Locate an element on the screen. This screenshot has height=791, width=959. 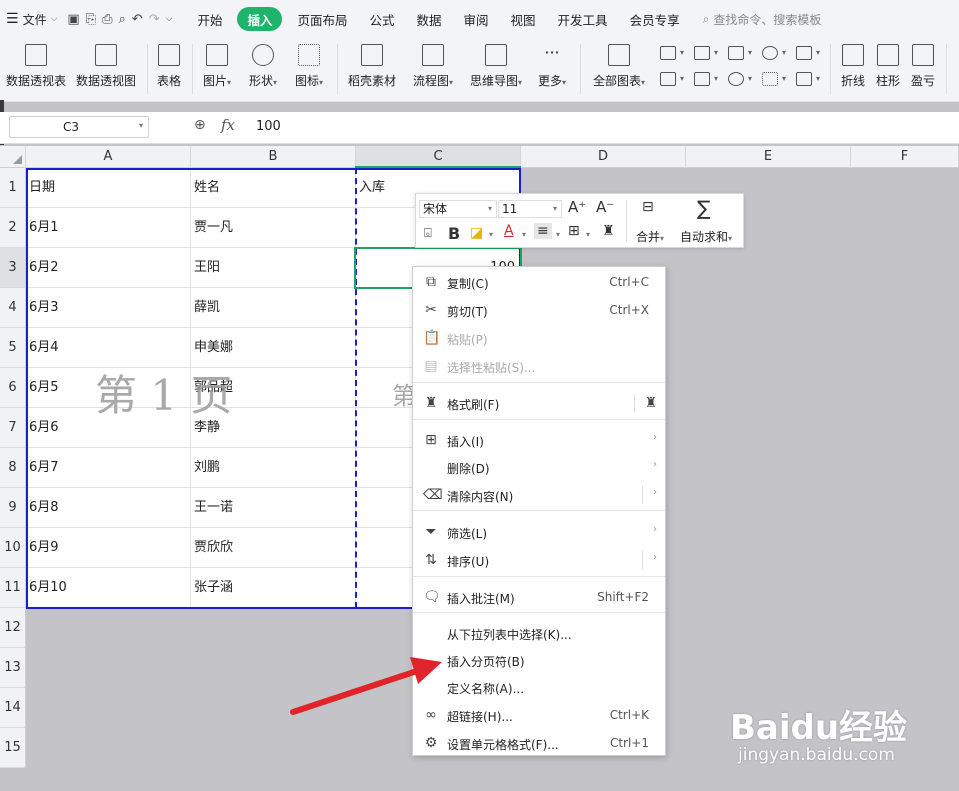
context-menu-item: ⧉ 复制(C) Ctrl+C is located at coordinates (539, 282).